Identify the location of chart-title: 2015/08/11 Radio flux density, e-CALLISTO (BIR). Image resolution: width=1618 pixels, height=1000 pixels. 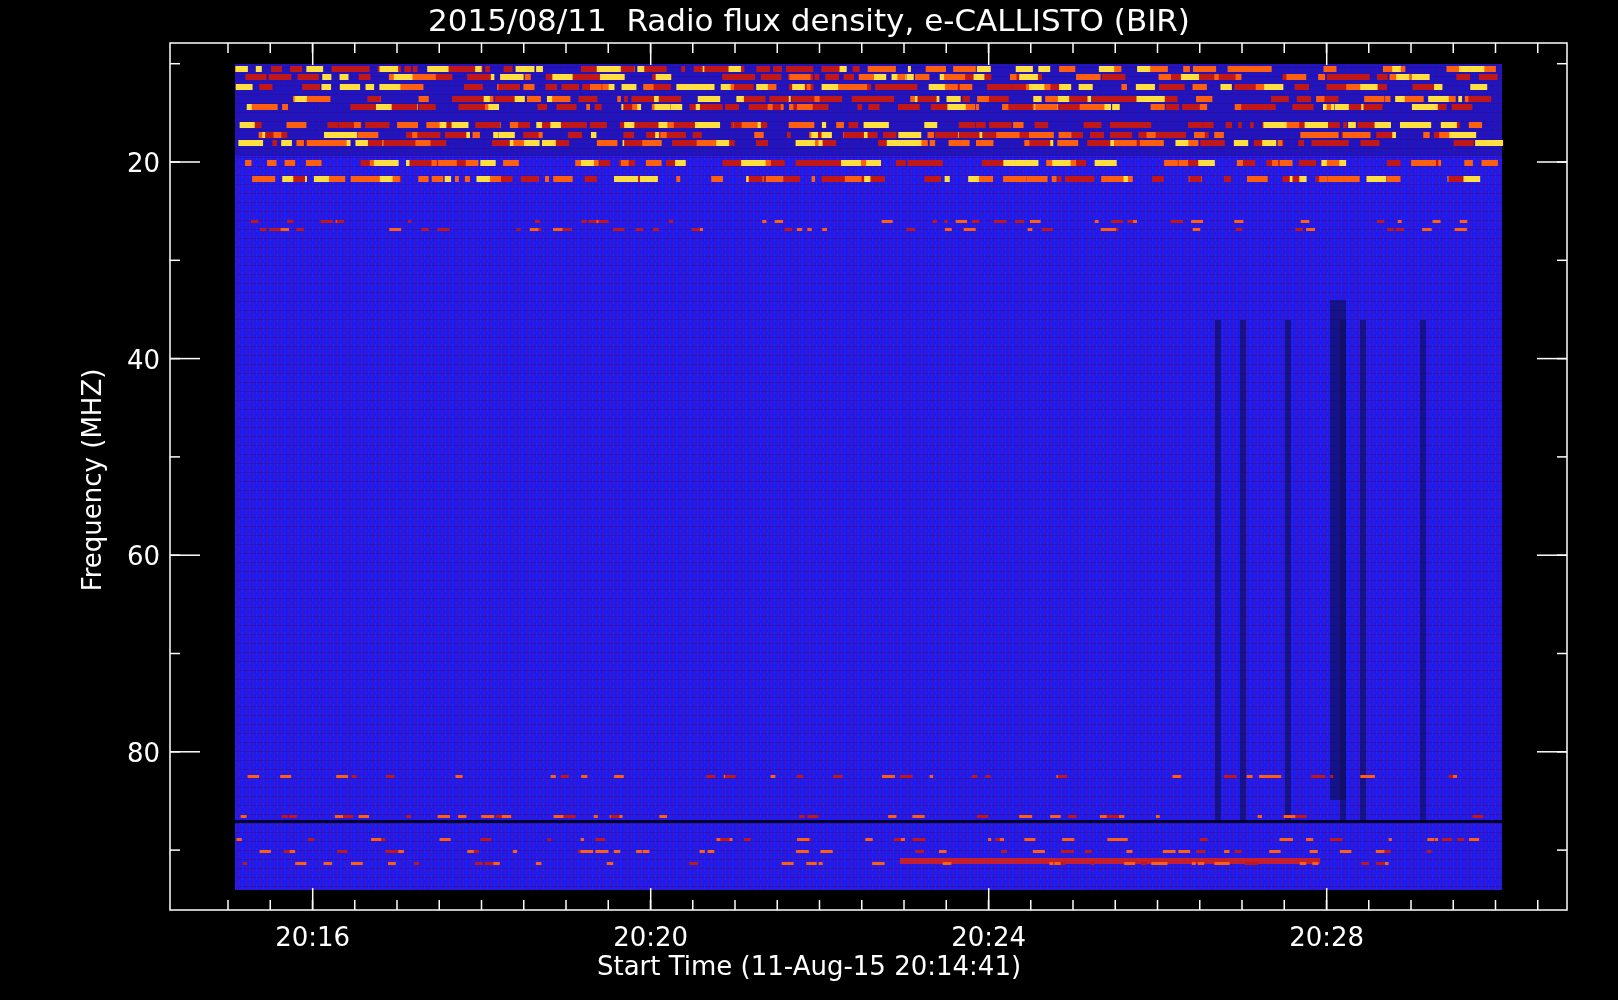
(809, 20).